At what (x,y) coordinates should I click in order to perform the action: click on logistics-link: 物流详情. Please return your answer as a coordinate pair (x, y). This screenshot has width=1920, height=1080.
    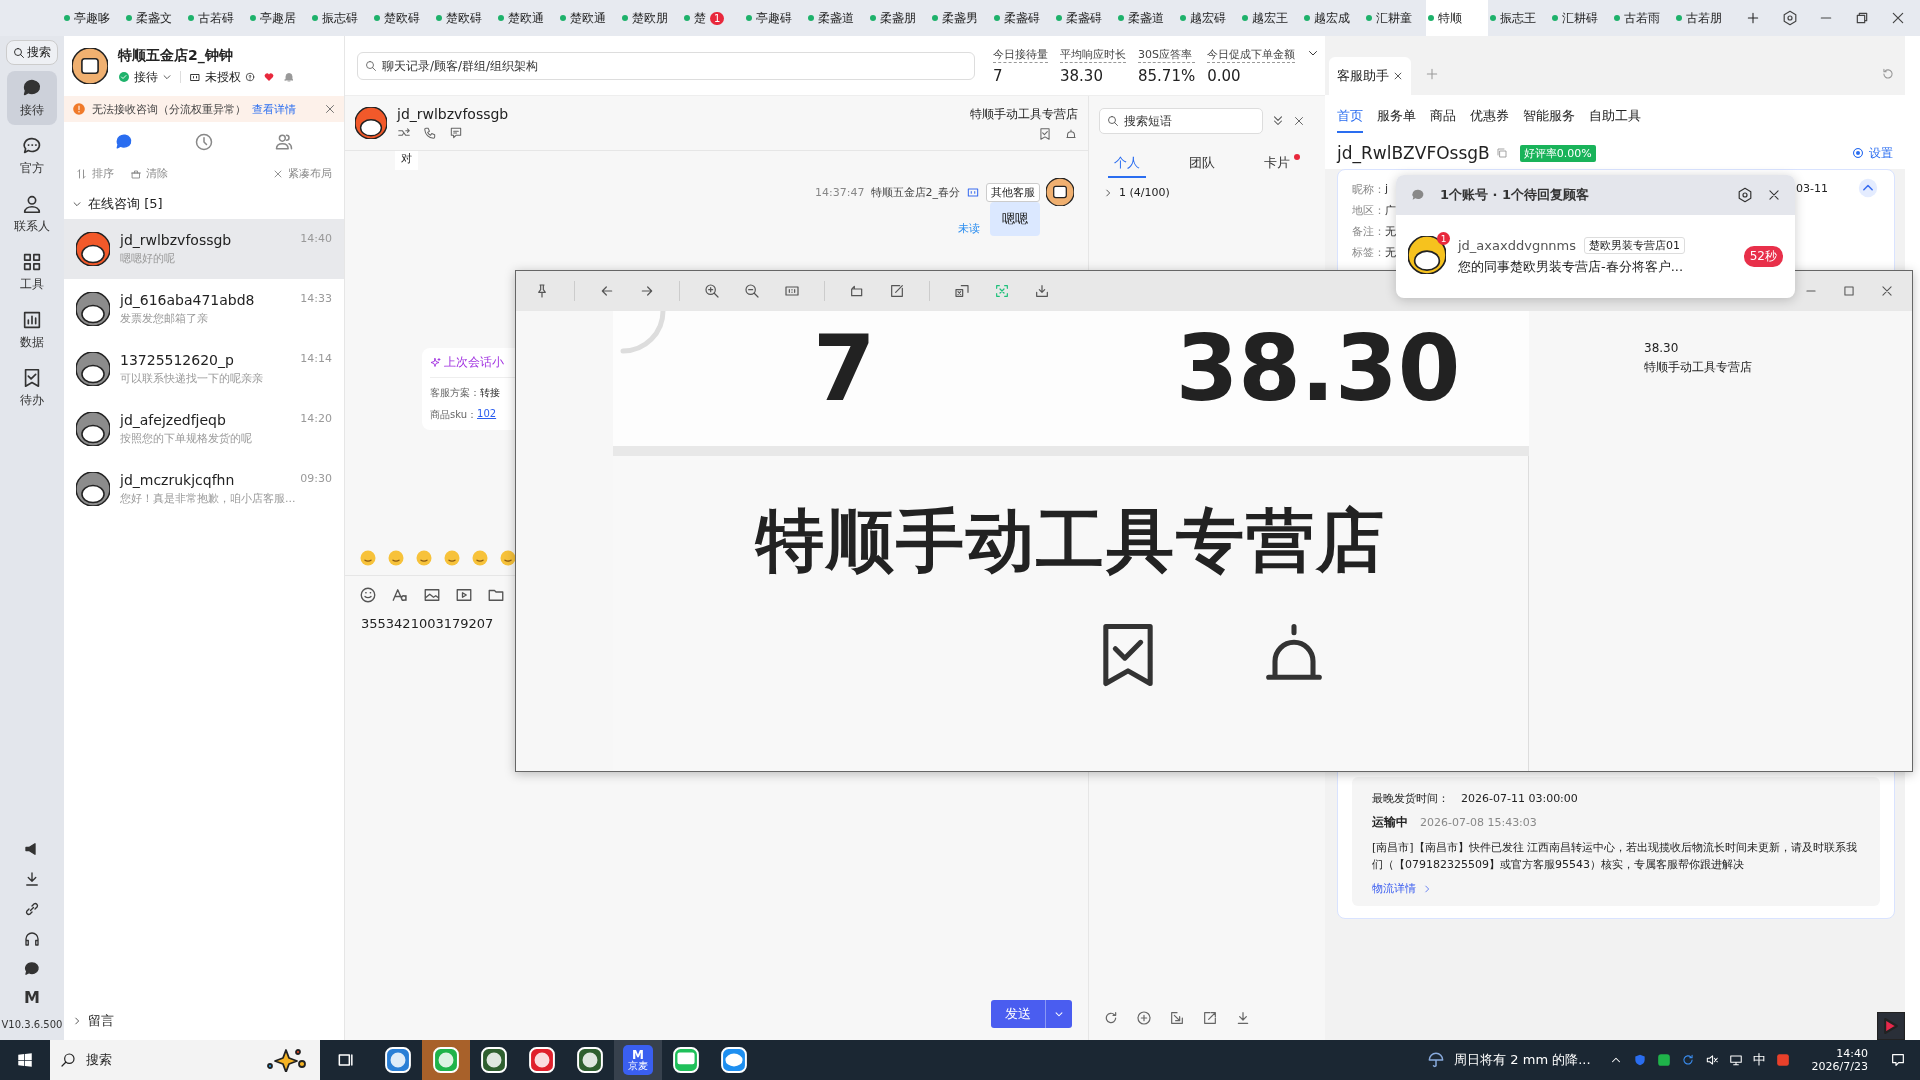
    Looking at the image, I should click on (1402, 888).